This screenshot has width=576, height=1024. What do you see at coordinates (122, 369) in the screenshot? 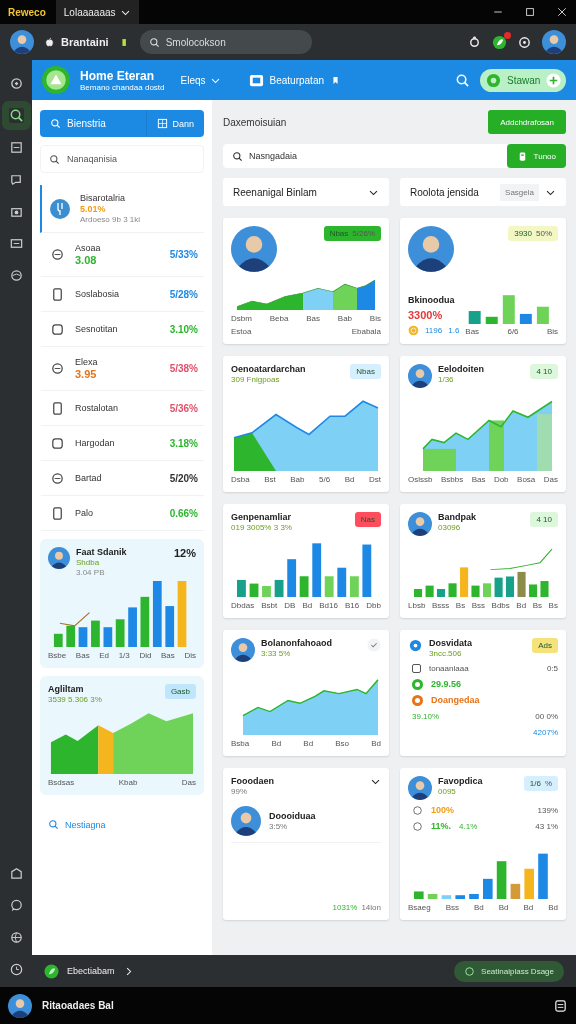
I see `list-item: Elexa 3.95 5/38%` at bounding box center [122, 369].